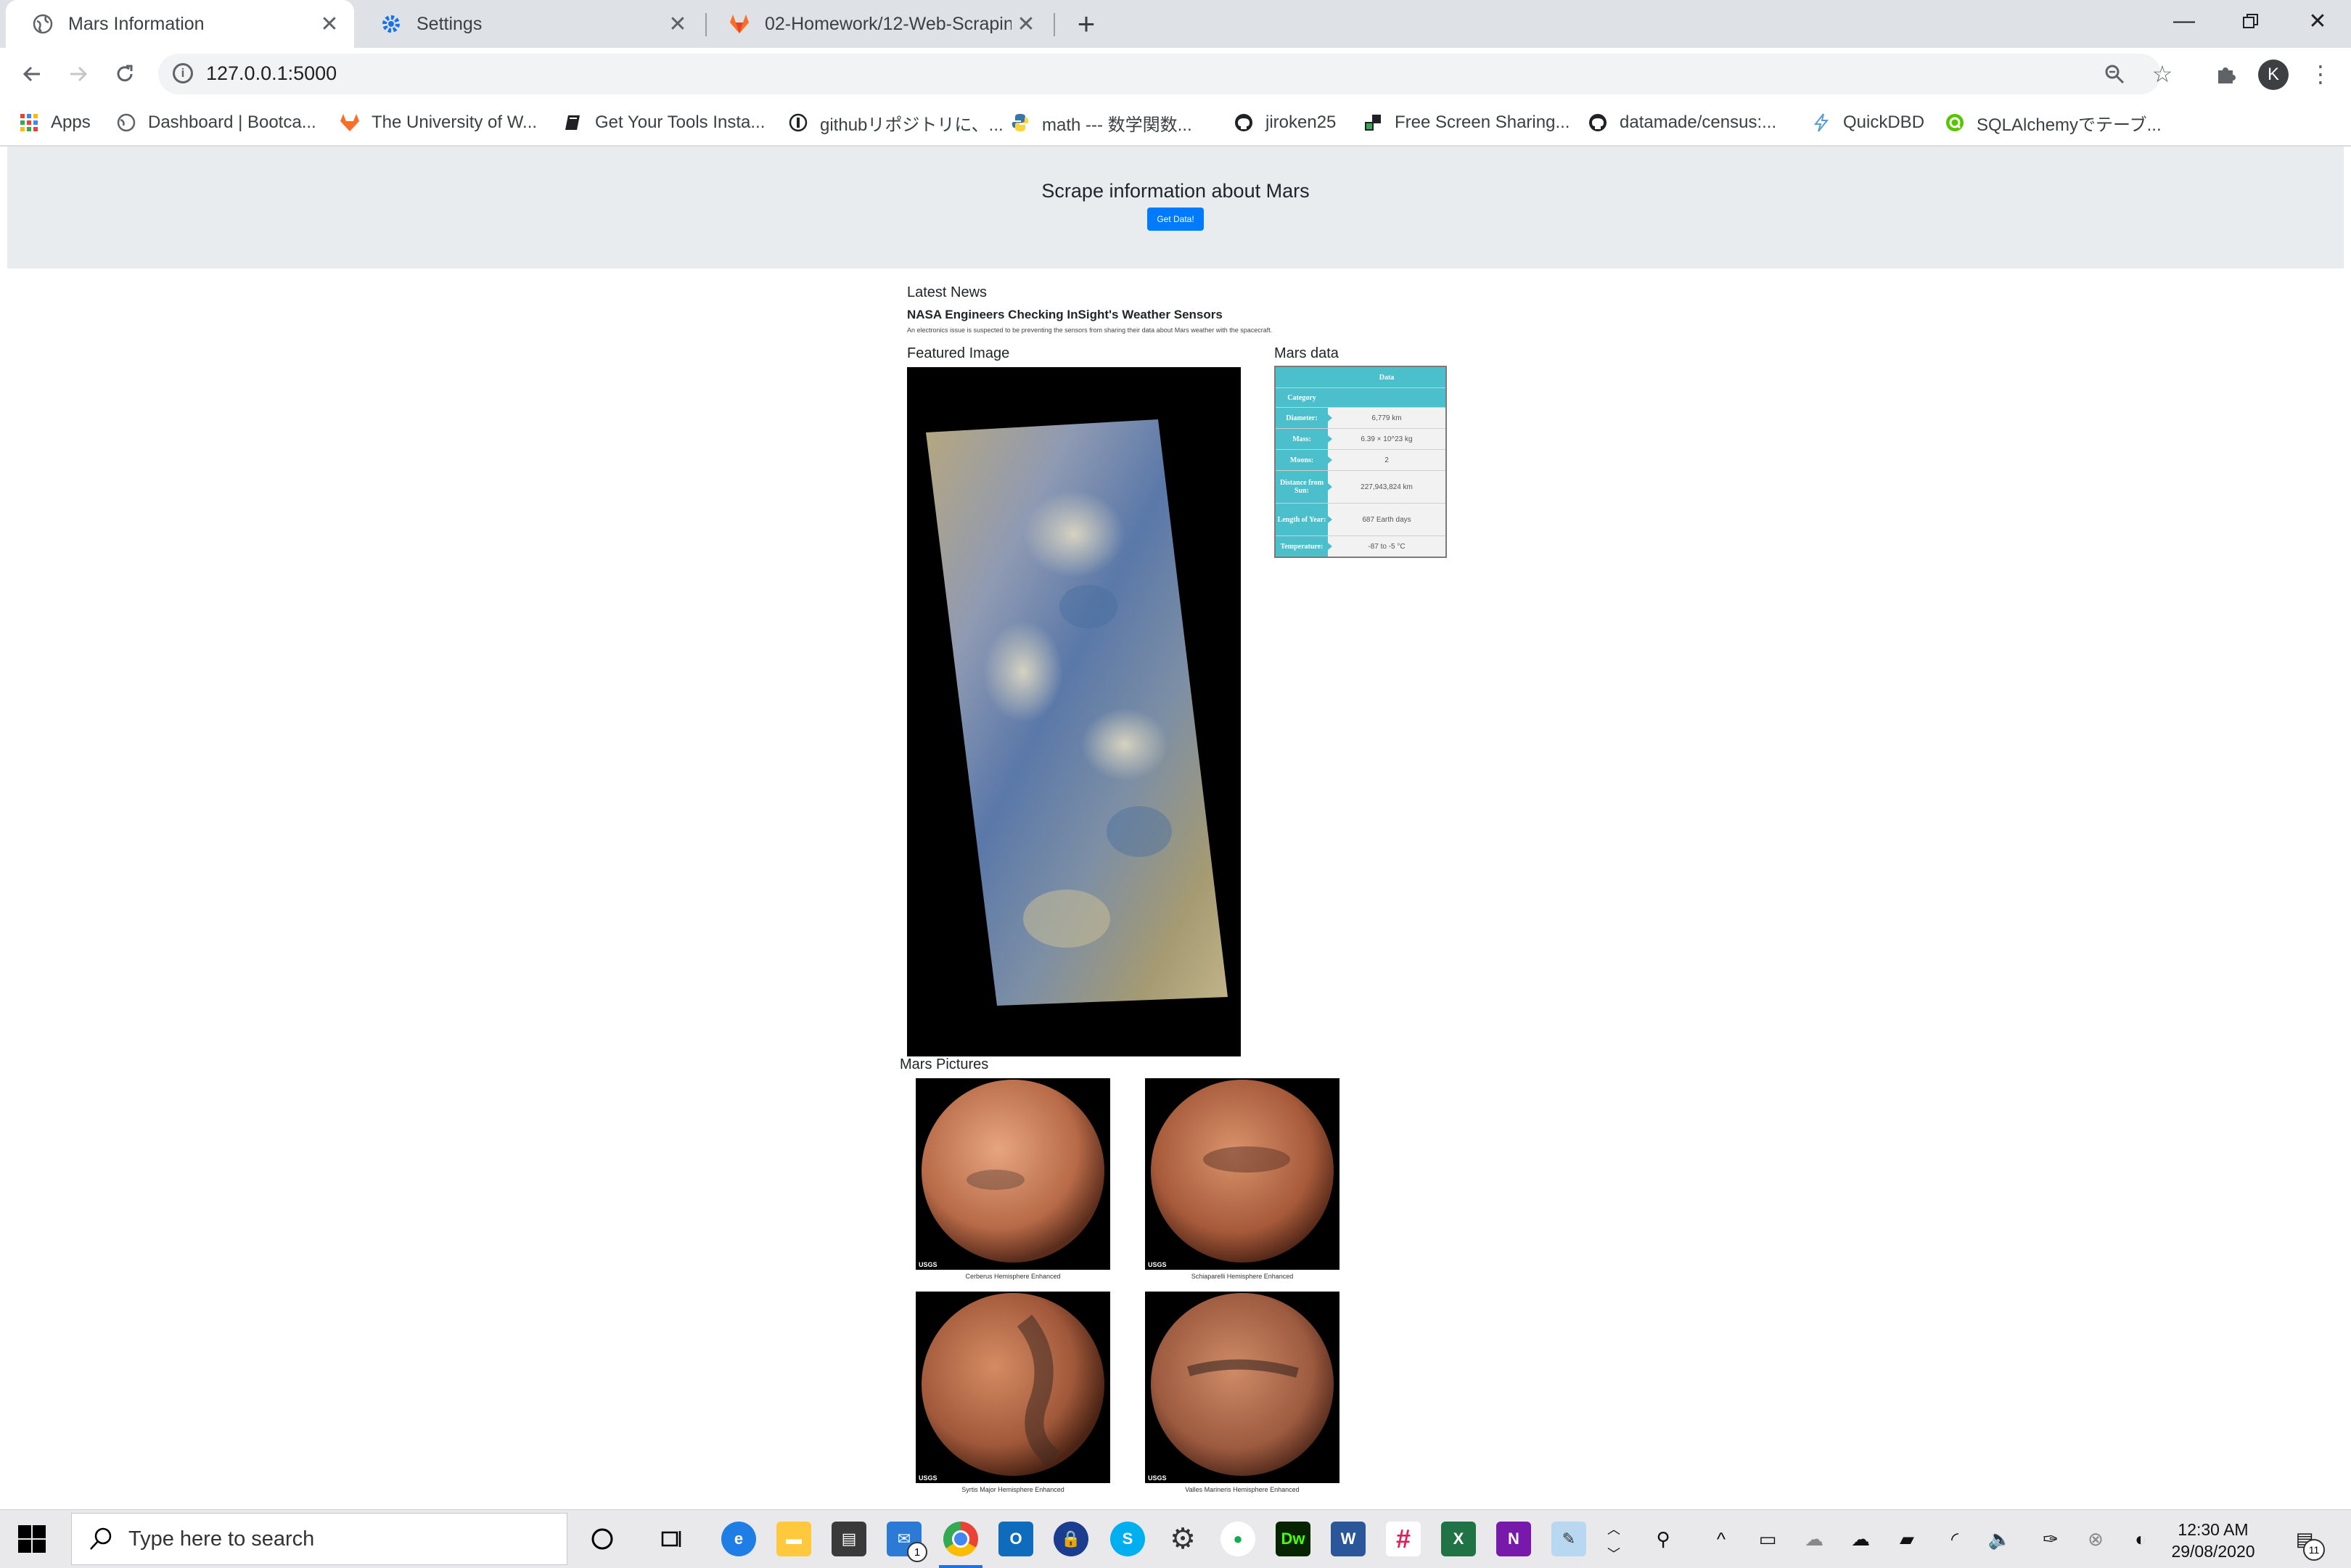  I want to click on facts-category-row: Category, so click(1360, 398).